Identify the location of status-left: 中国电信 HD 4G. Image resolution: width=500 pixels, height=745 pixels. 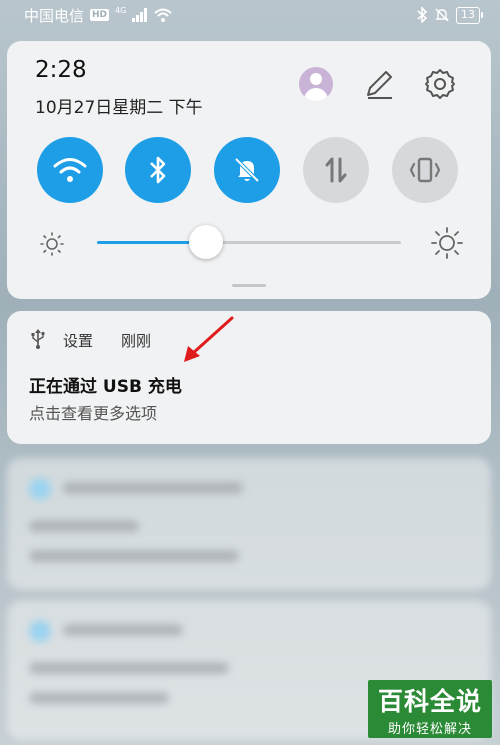
(98, 15).